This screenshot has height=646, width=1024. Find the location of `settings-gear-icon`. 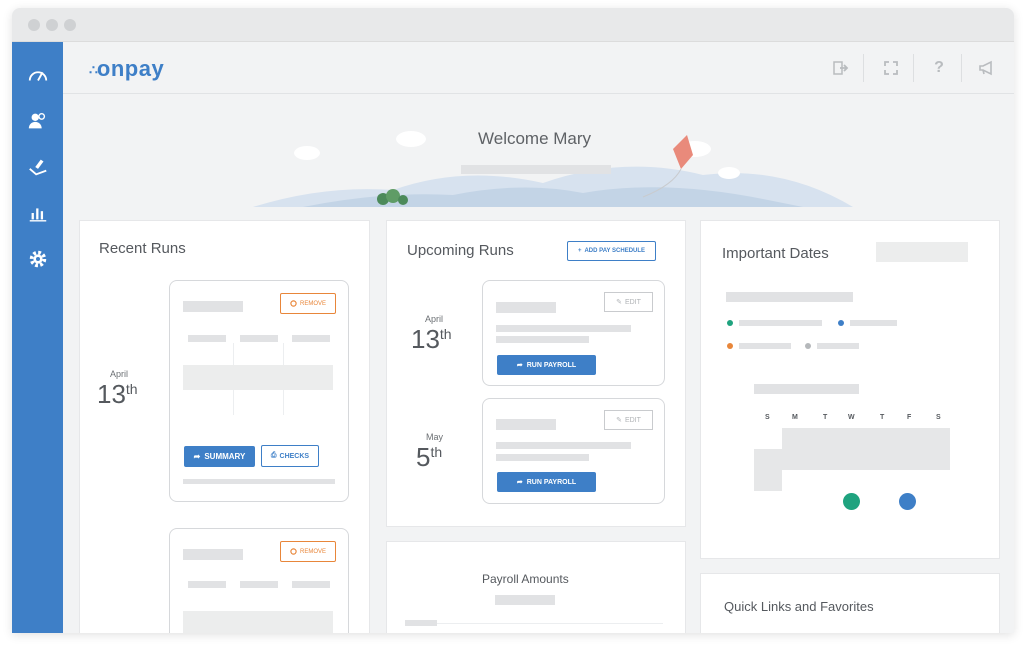

settings-gear-icon is located at coordinates (37, 258).